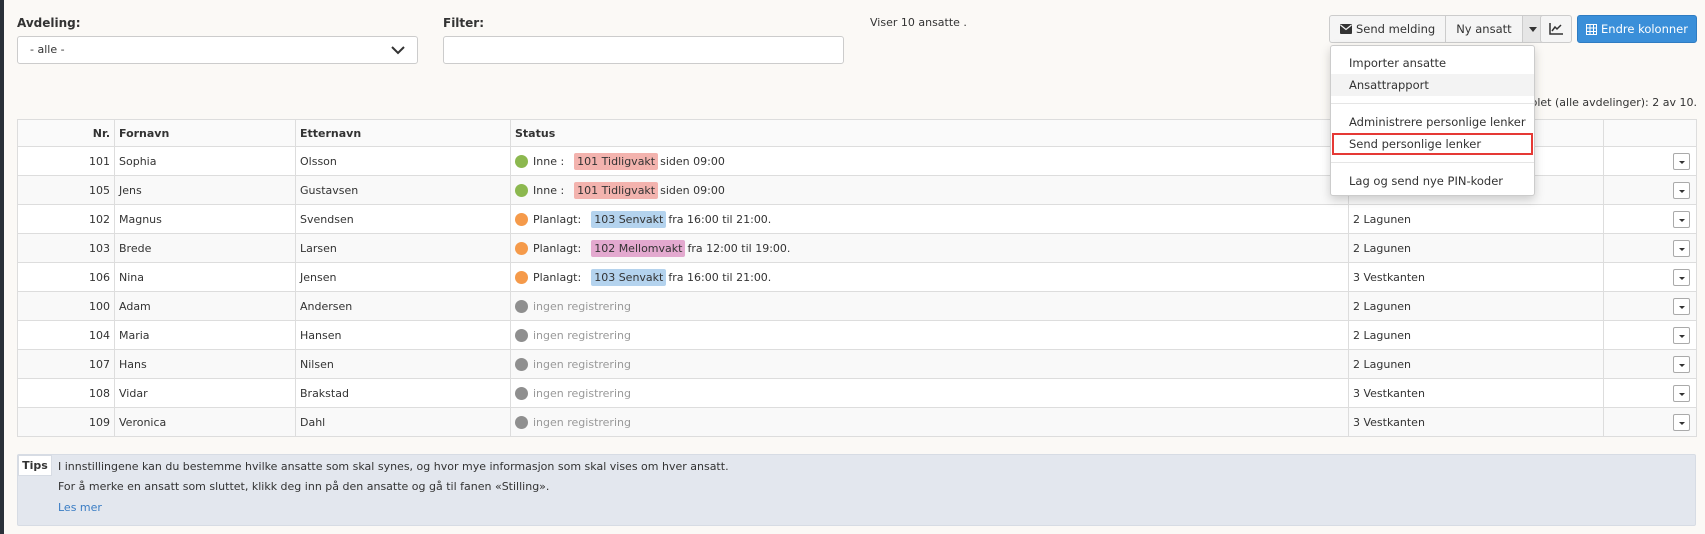 This screenshot has height=534, width=1705. What do you see at coordinates (205, 248) in the screenshot?
I see `first-name: Brede` at bounding box center [205, 248].